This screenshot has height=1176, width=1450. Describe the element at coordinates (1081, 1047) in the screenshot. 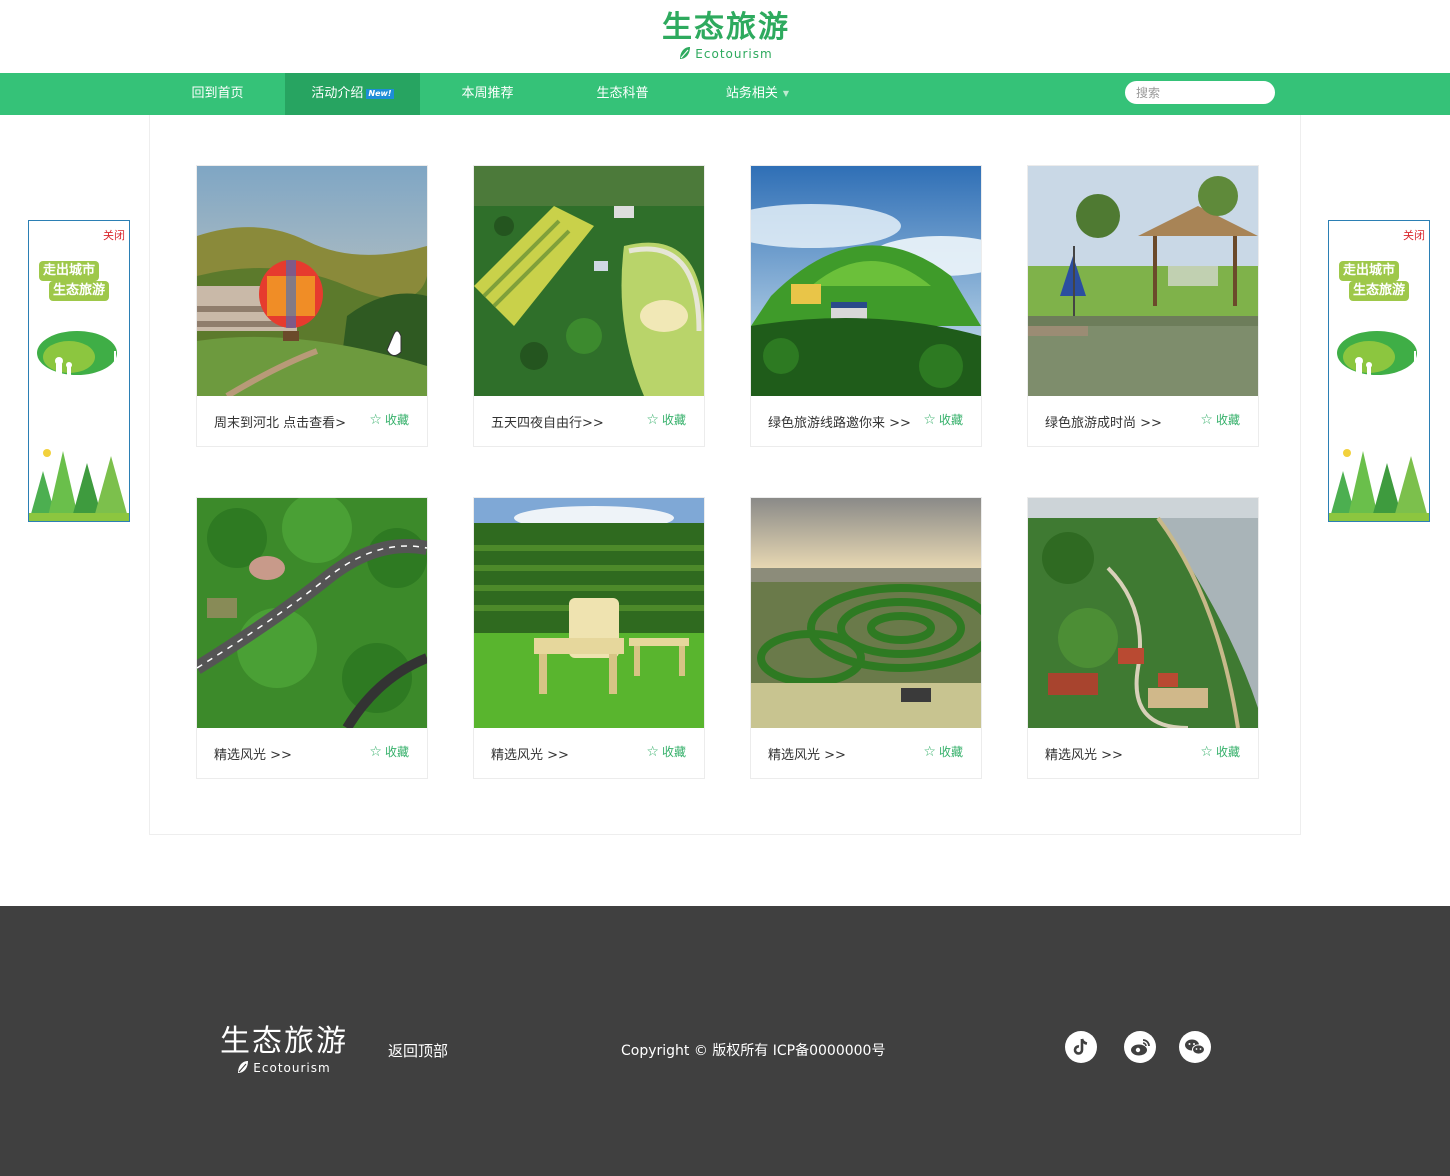

I see `tiktok-icon` at that location.